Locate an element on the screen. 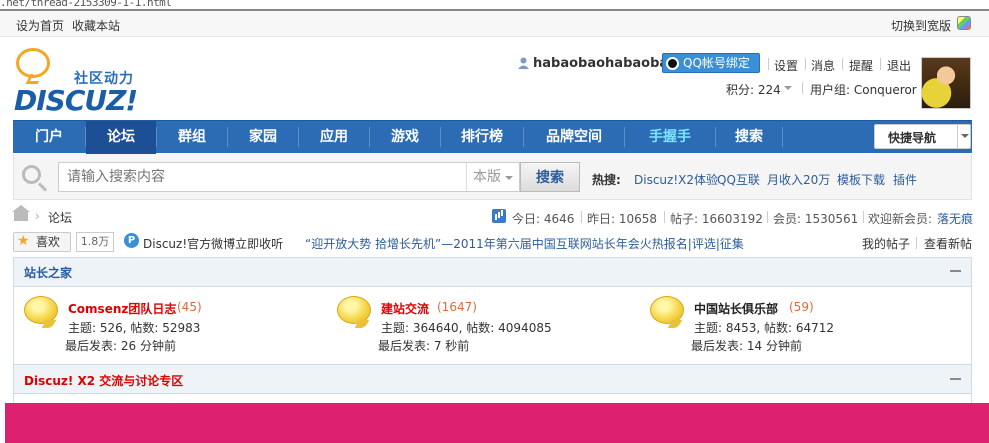  nav-groups: 群组 is located at coordinates (192, 137).